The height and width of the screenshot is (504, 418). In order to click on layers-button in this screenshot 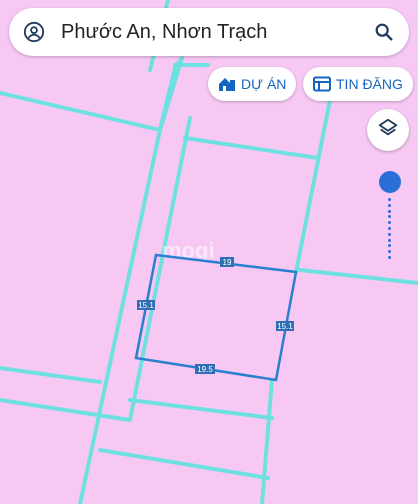, I will do `click(388, 130)`.